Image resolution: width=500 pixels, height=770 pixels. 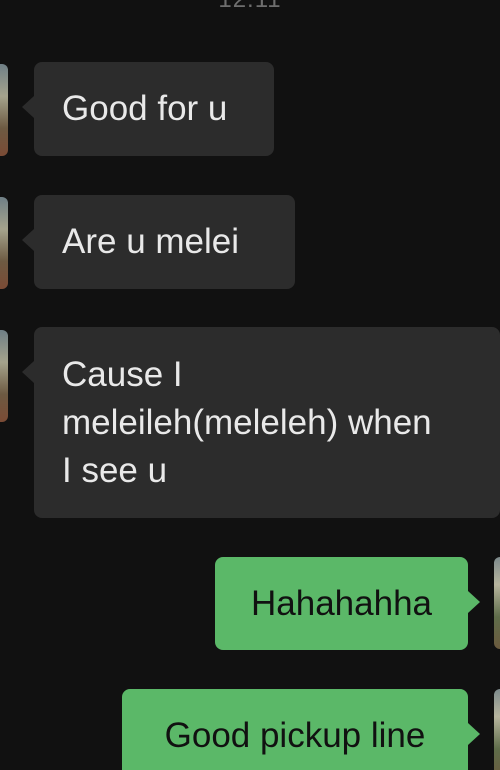 I want to click on message-text-line: meleileh(meleleh) when, so click(x=247, y=422).